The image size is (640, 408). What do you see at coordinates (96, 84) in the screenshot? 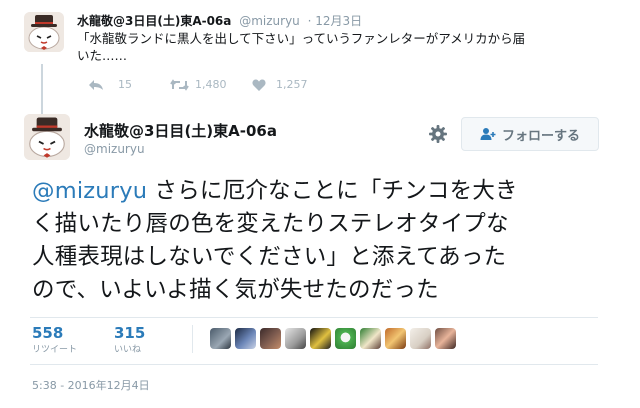
I see `reply-icon` at bounding box center [96, 84].